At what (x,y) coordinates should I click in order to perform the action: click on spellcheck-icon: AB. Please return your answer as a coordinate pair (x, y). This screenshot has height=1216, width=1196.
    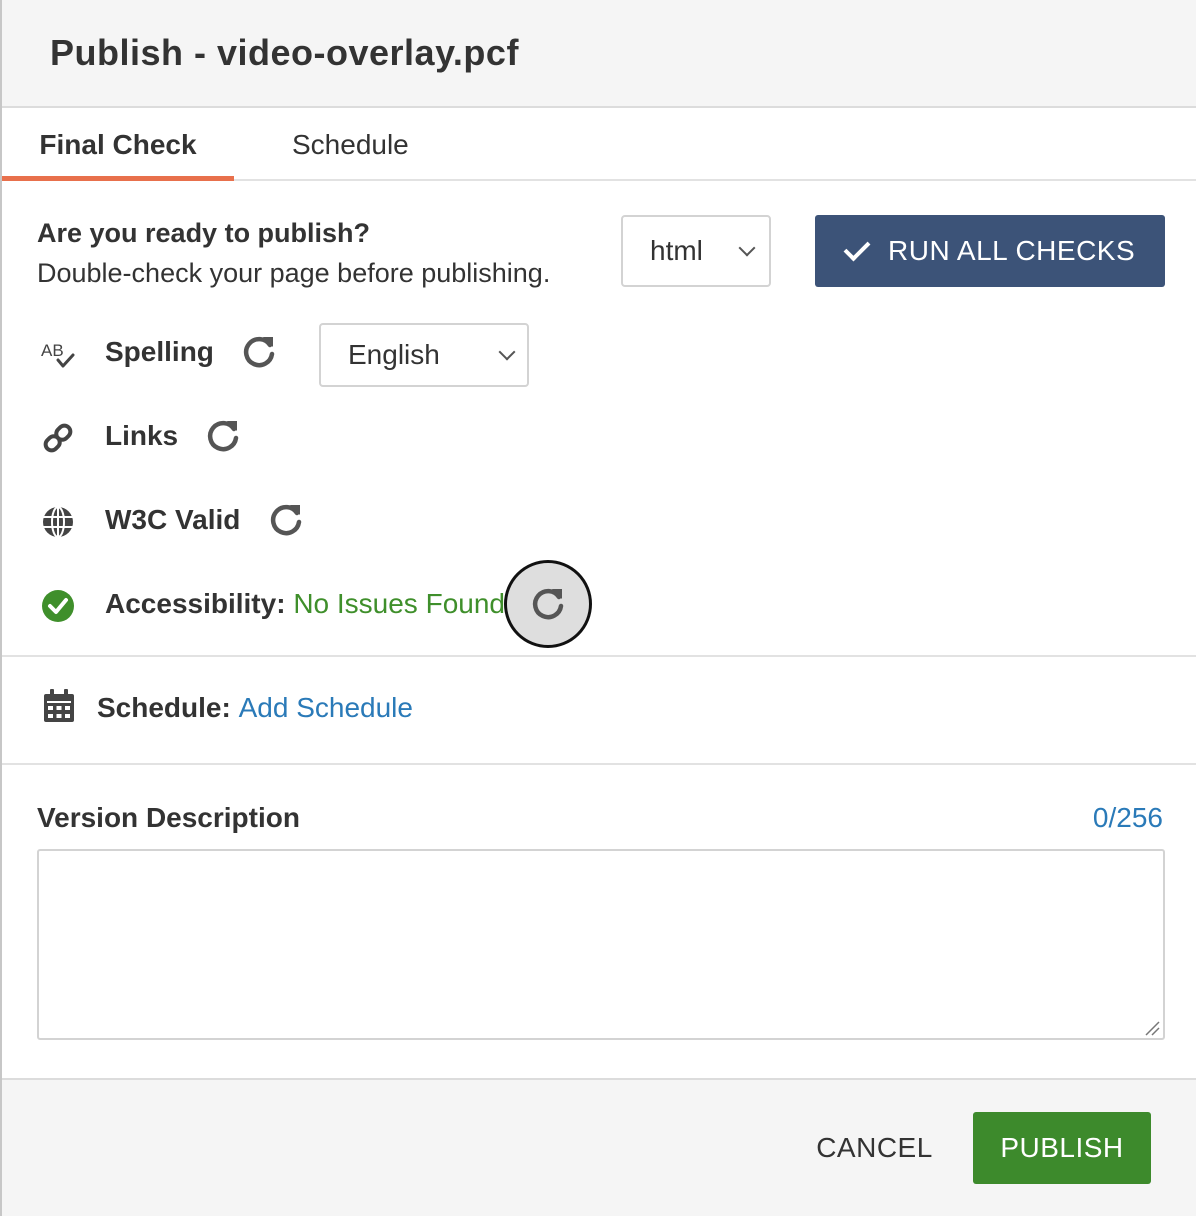
    Looking at the image, I should click on (58, 354).